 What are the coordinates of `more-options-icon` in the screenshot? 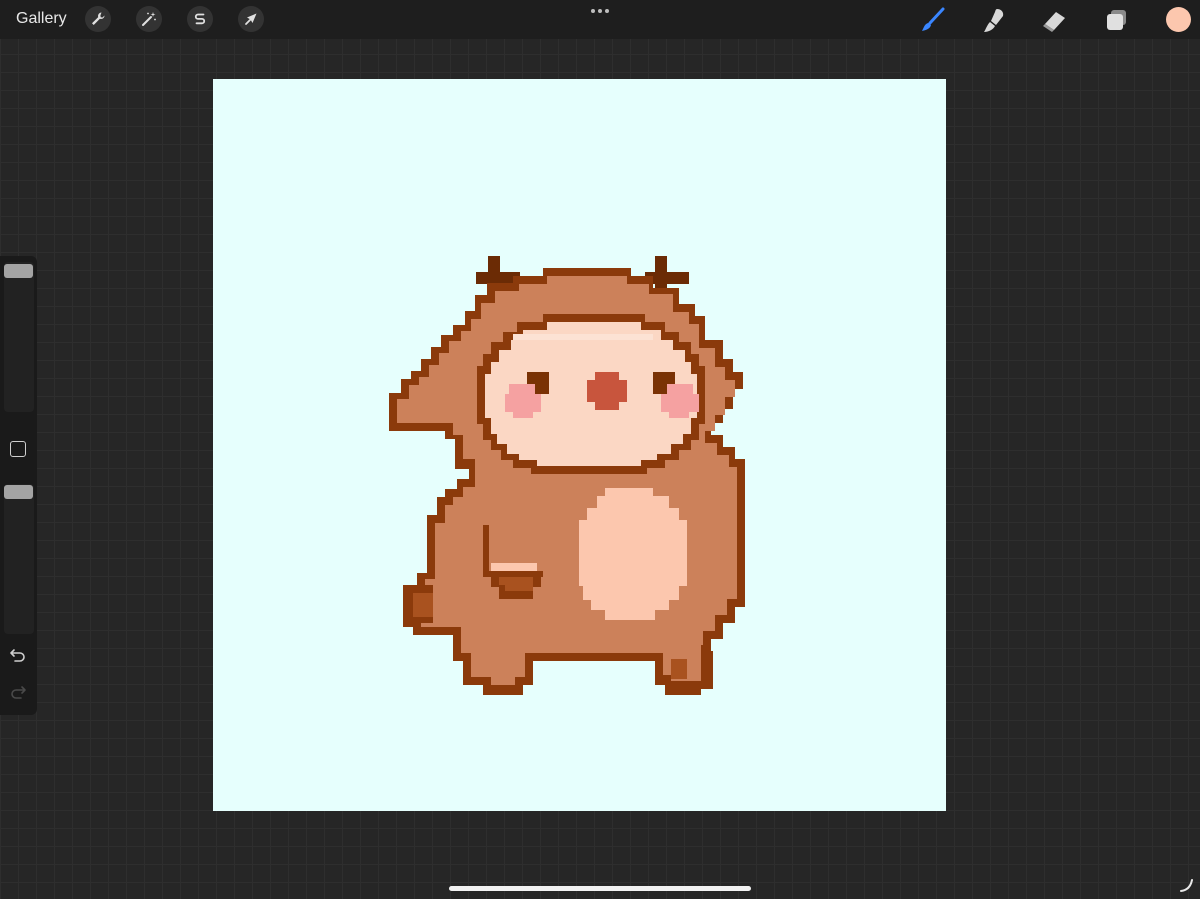 It's located at (600, 11).